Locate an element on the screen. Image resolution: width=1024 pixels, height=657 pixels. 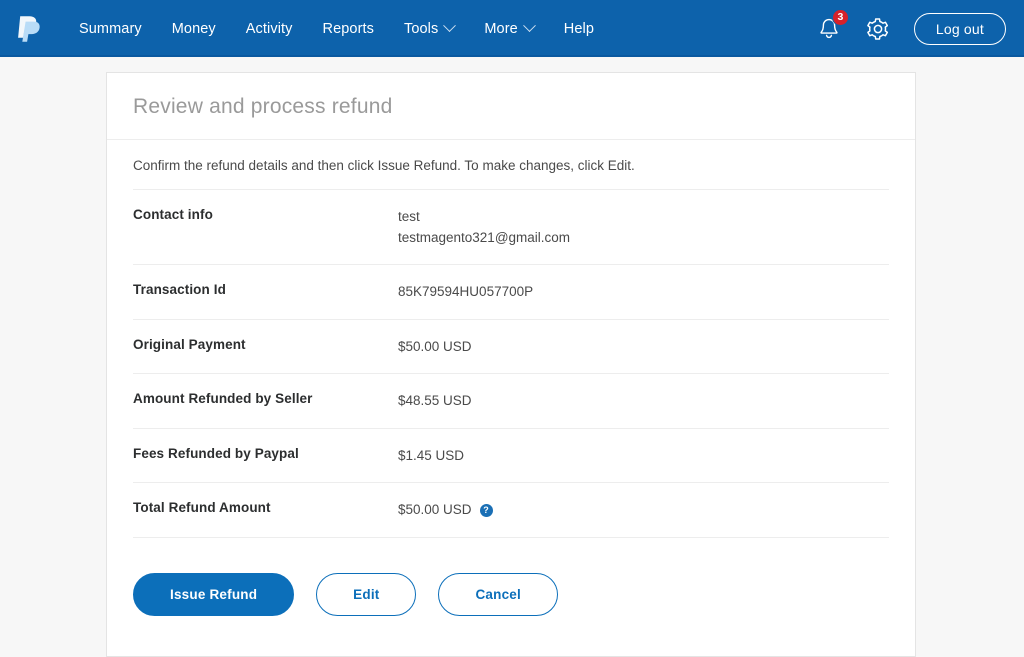
row-value: test testmagento321@gmail.com is located at coordinates (484, 227).